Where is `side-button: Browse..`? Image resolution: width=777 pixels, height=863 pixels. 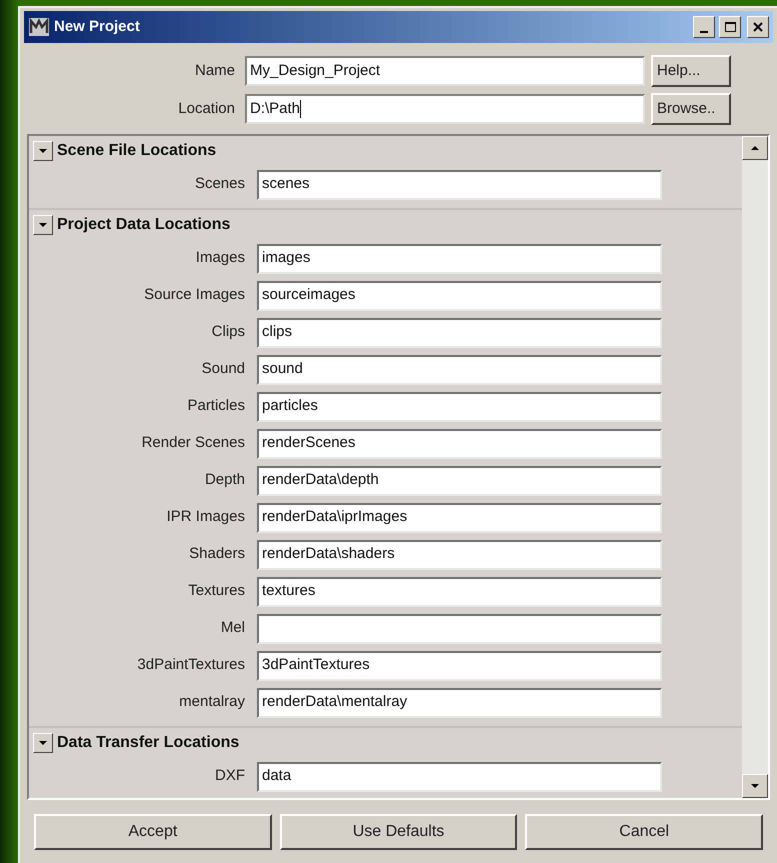 side-button: Browse.. is located at coordinates (691, 109).